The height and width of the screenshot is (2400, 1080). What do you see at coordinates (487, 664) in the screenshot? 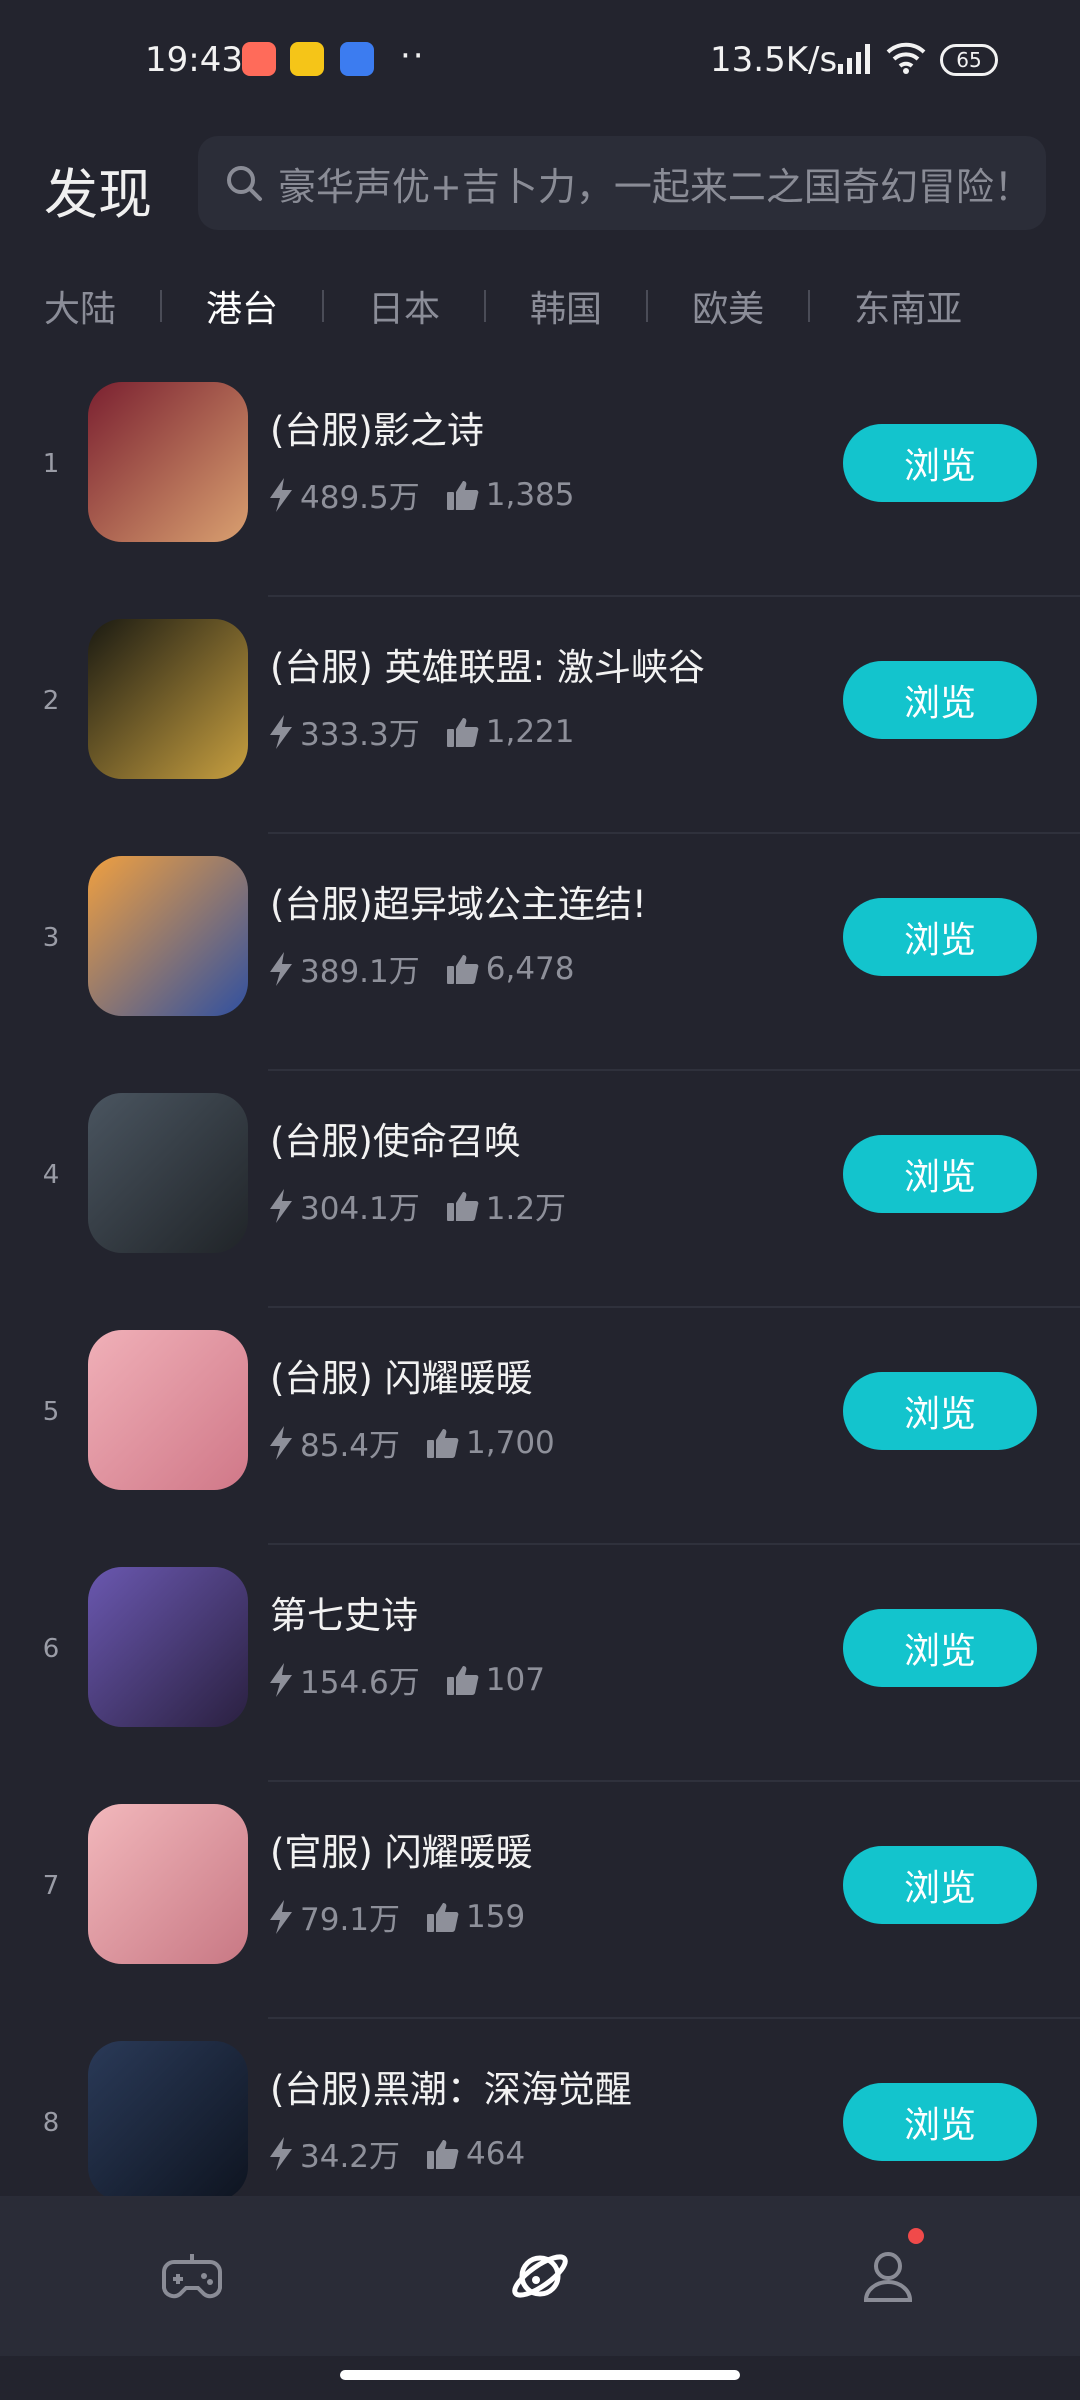
I see `game-name: (台服) 英雄联盟: 激斗峡谷` at bounding box center [487, 664].